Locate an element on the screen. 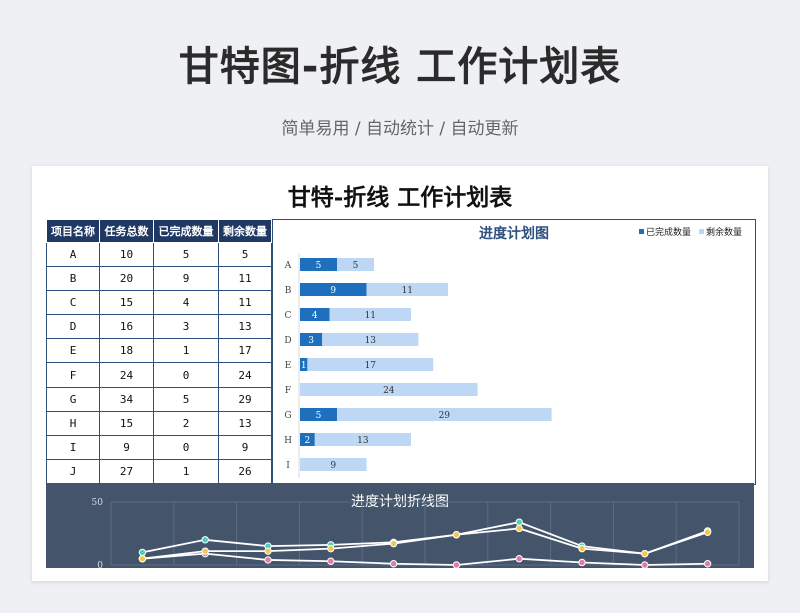  table-cell: G is located at coordinates (73, 399).